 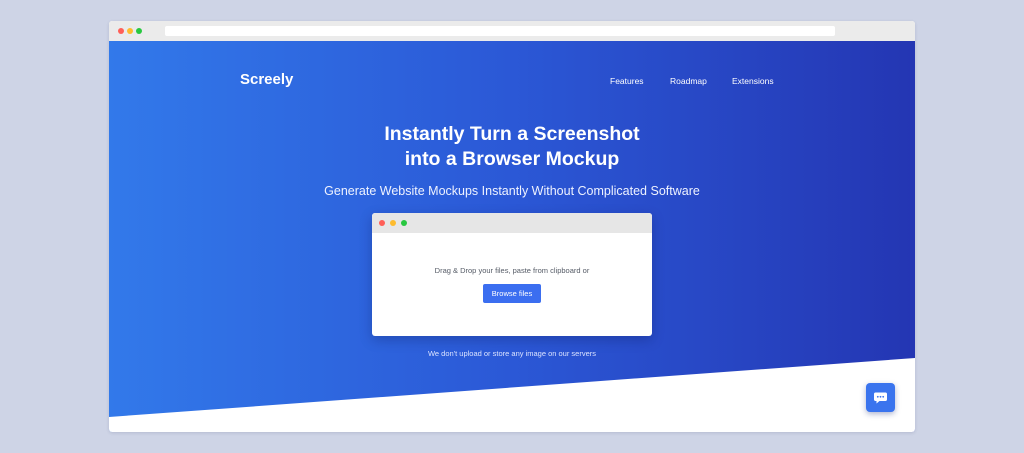 What do you see at coordinates (688, 81) in the screenshot?
I see `nav-roadmap-link: Roadmap` at bounding box center [688, 81].